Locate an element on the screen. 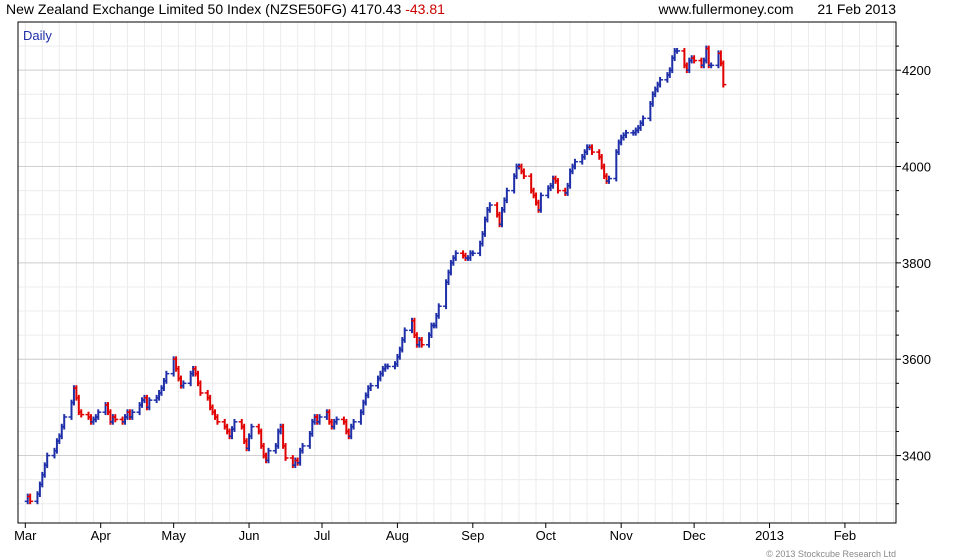 This screenshot has height=560, width=980. x-tick-label: Aug is located at coordinates (397, 535).